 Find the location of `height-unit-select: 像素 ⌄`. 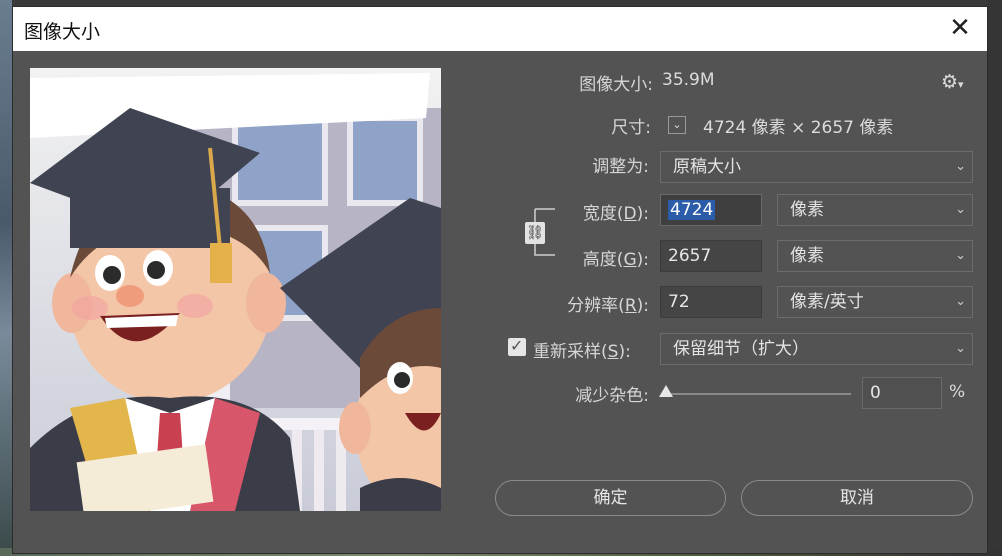

height-unit-select: 像素 ⌄ is located at coordinates (875, 256).